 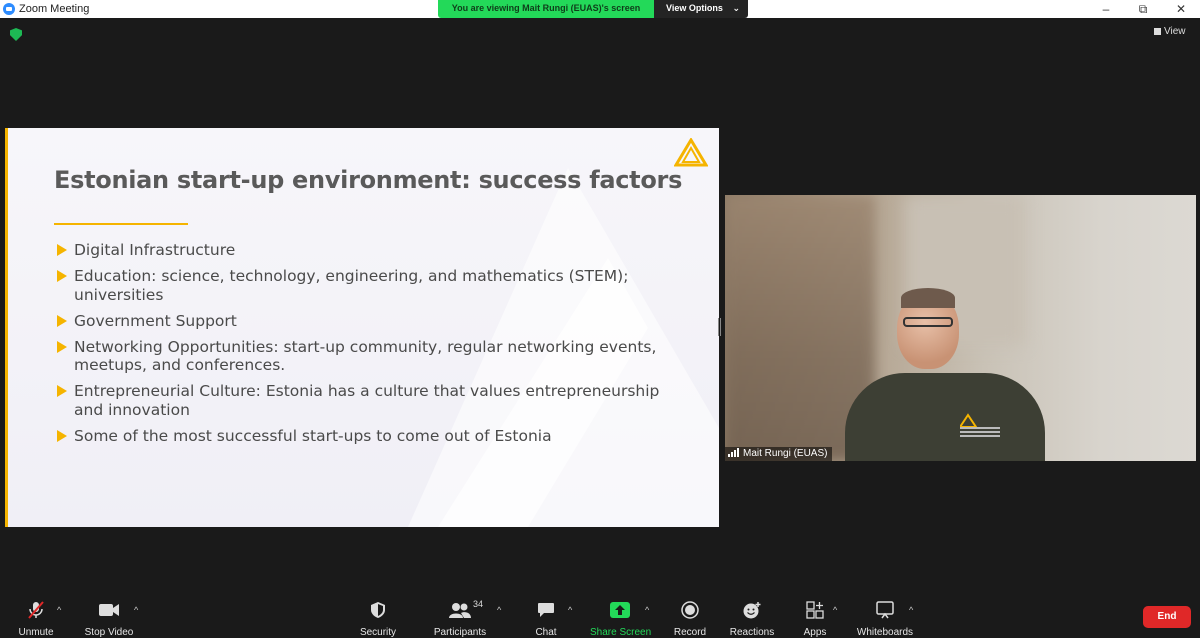 I want to click on view-button: View, so click(x=1170, y=31).